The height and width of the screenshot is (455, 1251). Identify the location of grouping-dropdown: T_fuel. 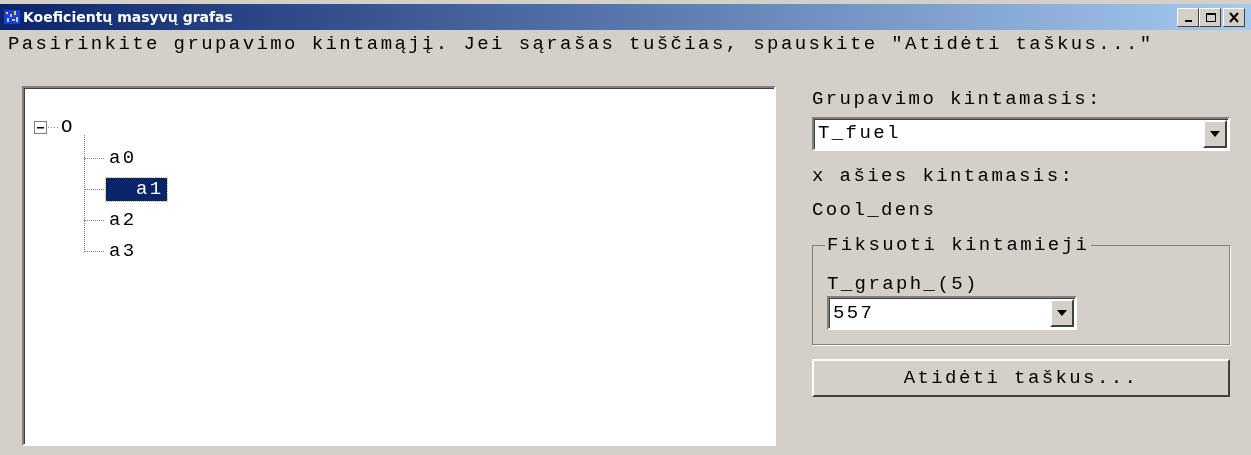
(1021, 133).